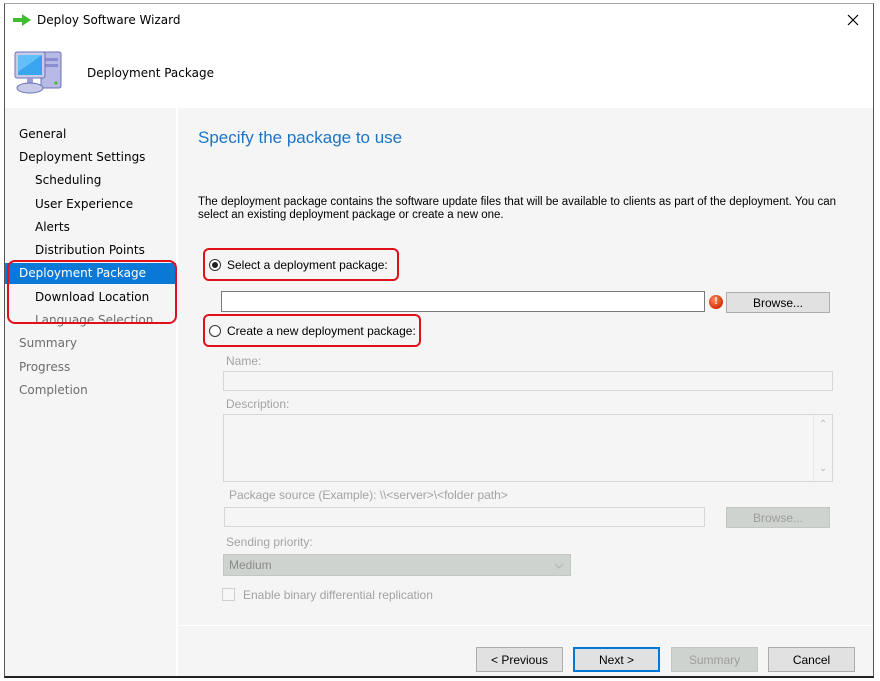 The image size is (880, 681). I want to click on window-title: Deploy Software Wizard, so click(109, 20).